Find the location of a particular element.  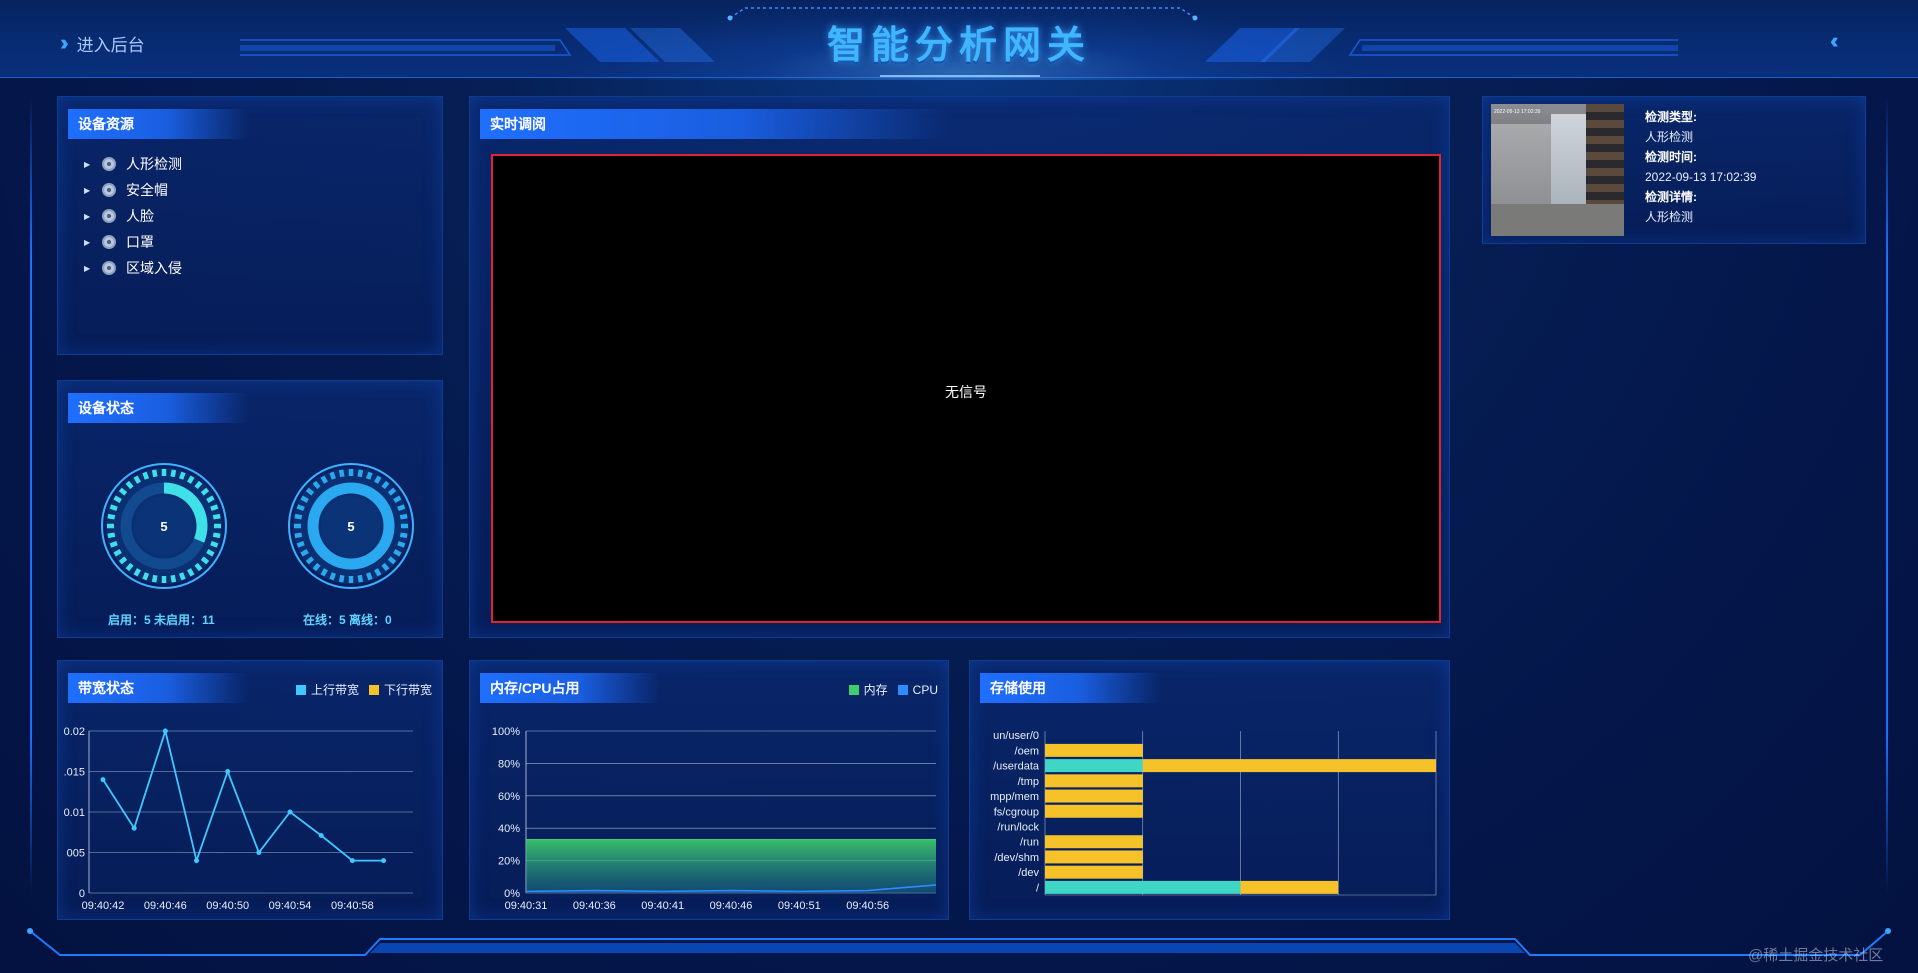

double-chevron-left-icon: ‹‹ is located at coordinates (1834, 41).